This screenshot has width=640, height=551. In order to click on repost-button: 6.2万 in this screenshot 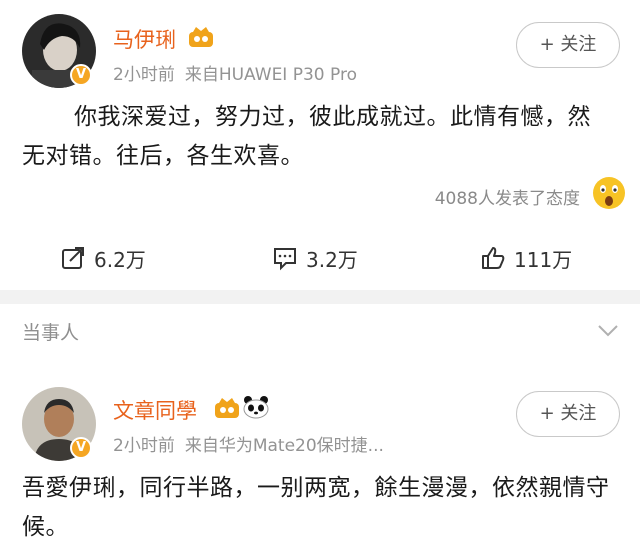, I will do `click(103, 258)`.